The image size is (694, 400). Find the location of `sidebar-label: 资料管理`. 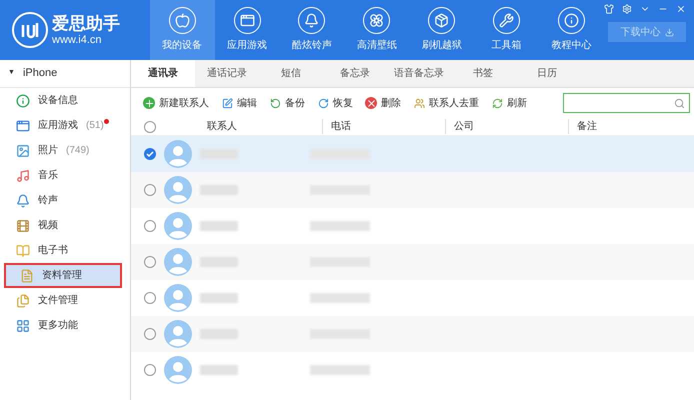

sidebar-label: 资料管理 is located at coordinates (62, 275).